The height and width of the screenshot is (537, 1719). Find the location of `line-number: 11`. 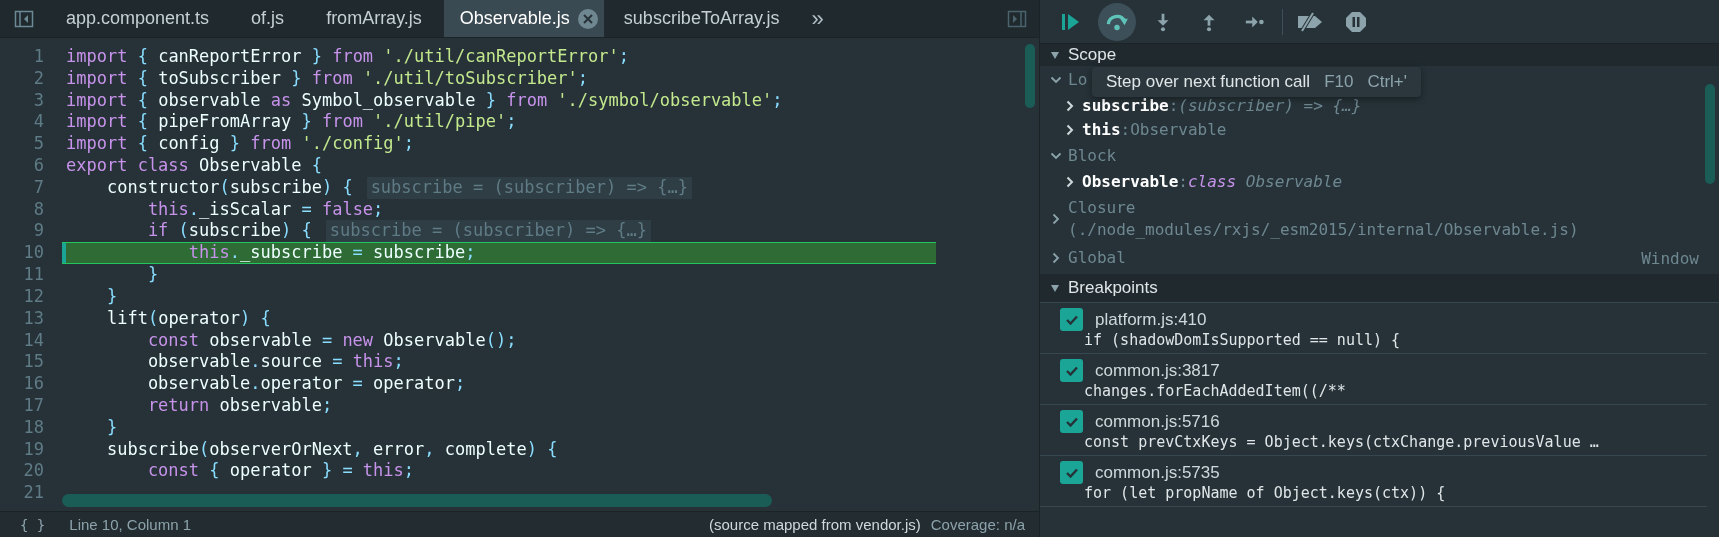

line-number: 11 is located at coordinates (33, 275).